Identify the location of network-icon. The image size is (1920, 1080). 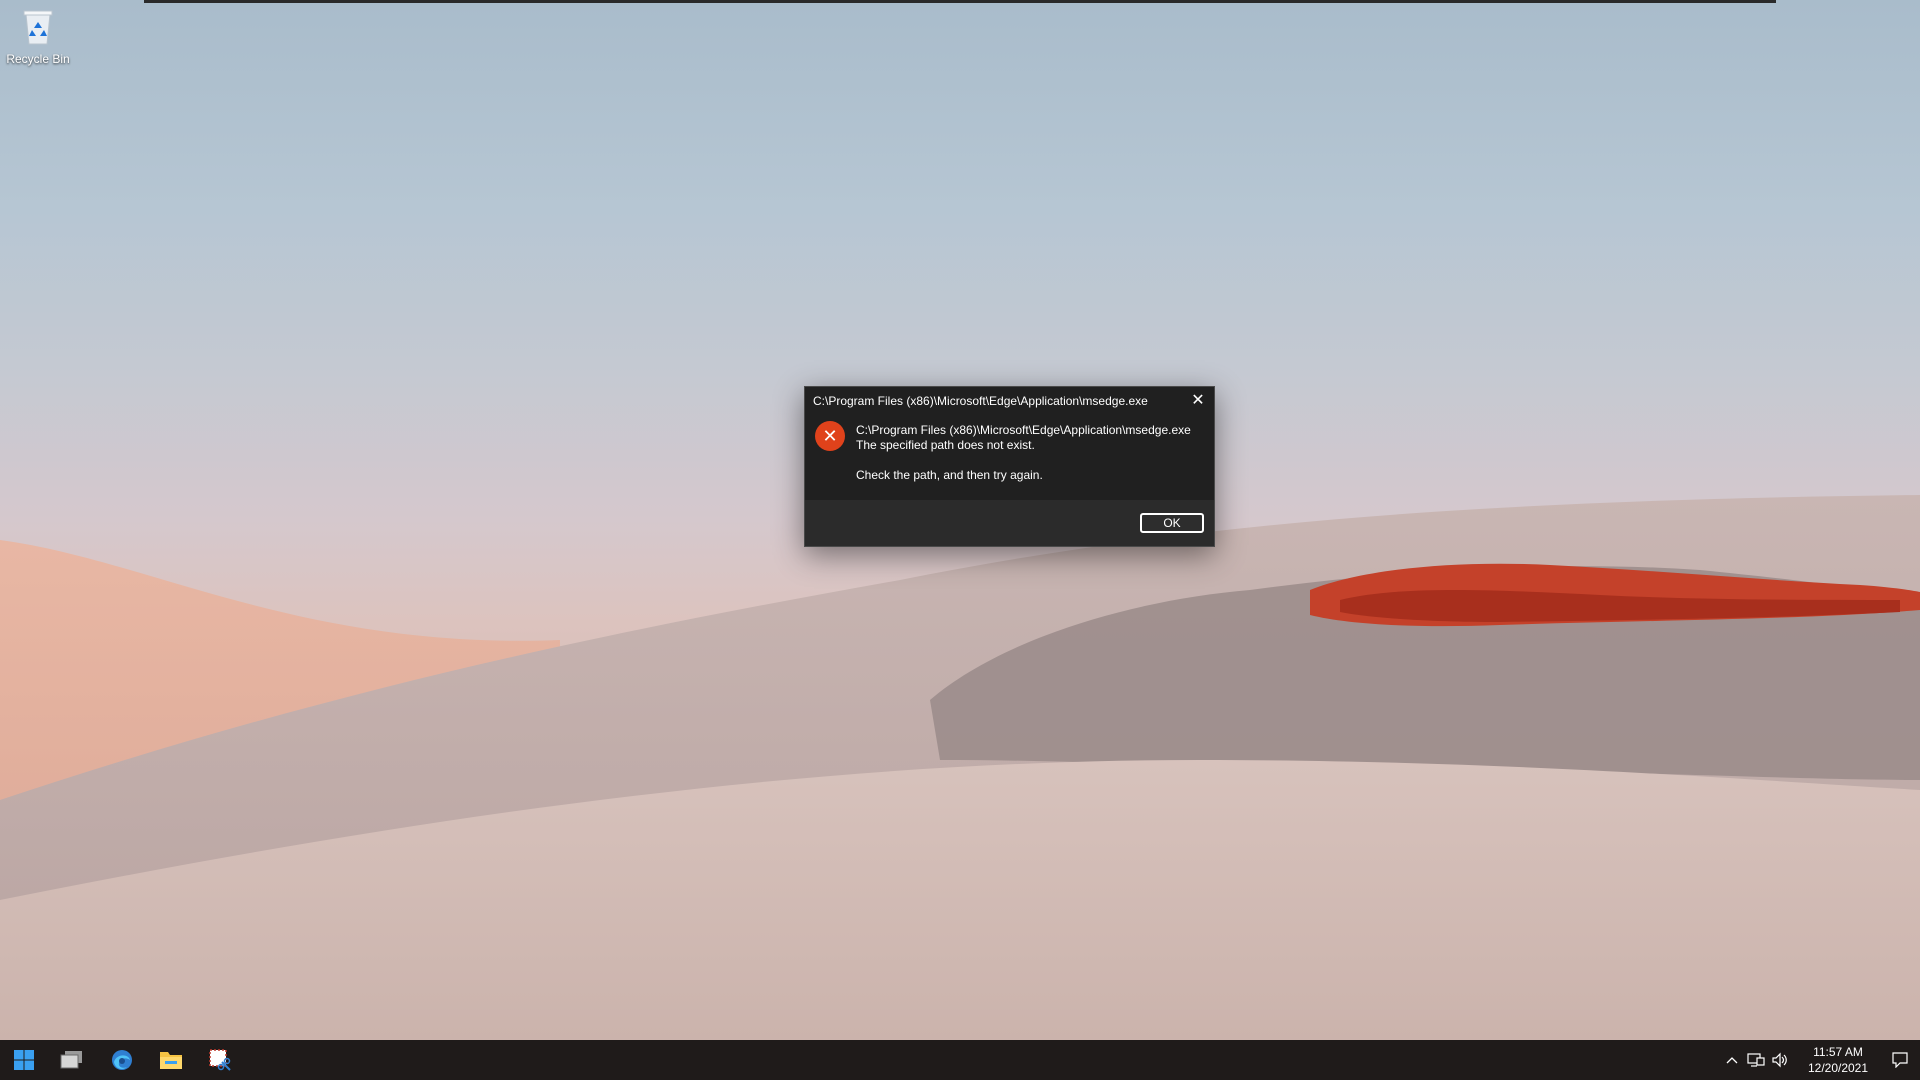
(1756, 1060).